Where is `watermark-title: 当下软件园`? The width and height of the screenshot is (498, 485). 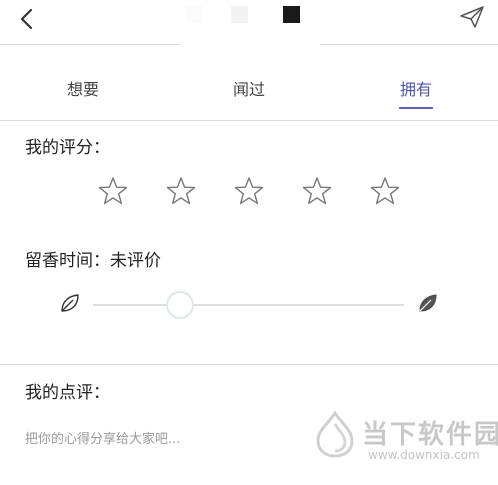 watermark-title: 当下软件园 is located at coordinates (430, 435).